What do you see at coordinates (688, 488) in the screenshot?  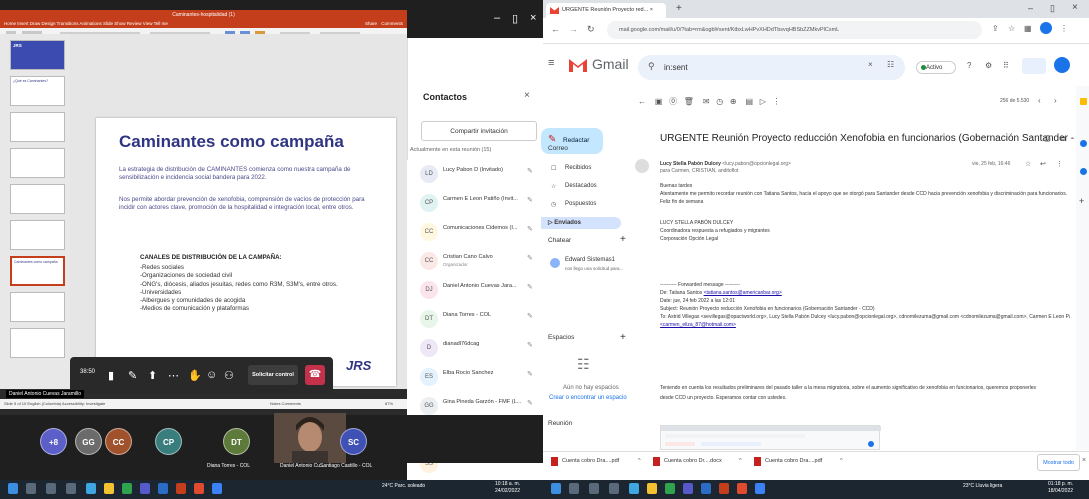 I see `teams-icon` at bounding box center [688, 488].